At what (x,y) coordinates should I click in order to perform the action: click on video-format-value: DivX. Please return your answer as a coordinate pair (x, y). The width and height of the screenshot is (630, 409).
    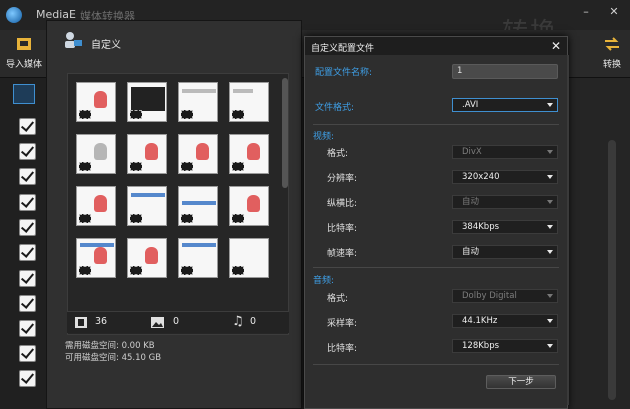
    Looking at the image, I should click on (472, 152).